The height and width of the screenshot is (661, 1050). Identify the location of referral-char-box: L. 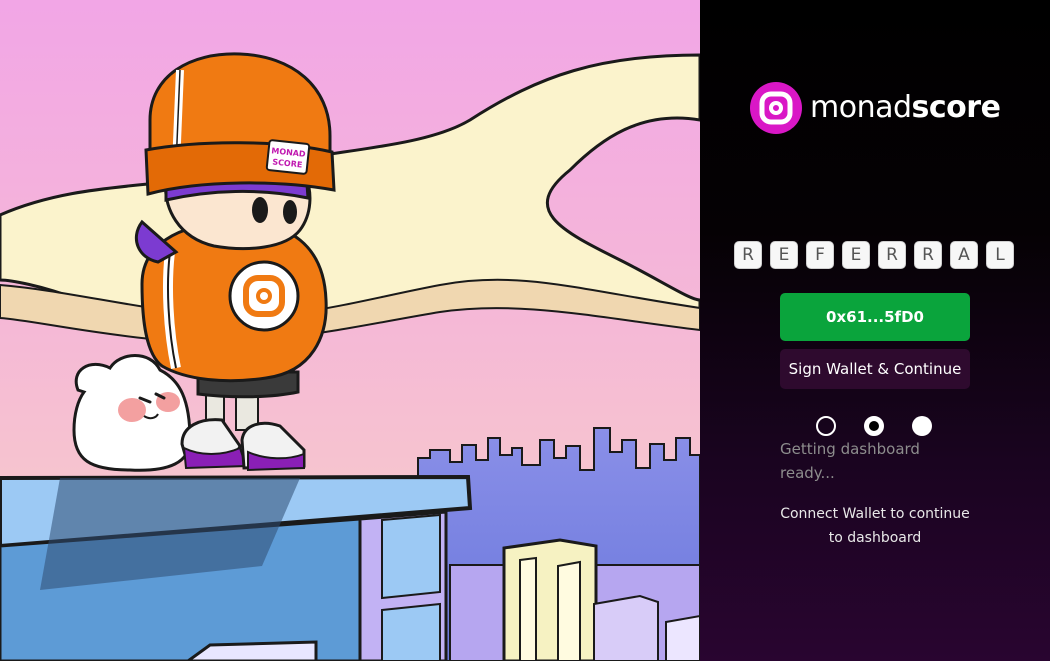
(1000, 255).